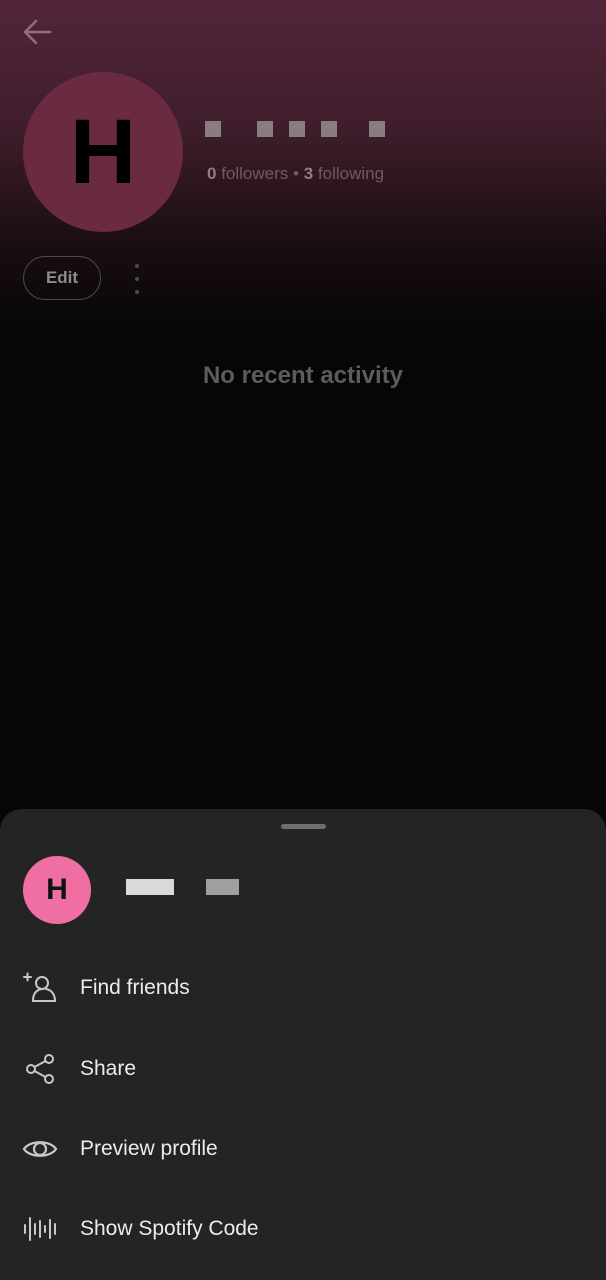 This screenshot has height=1280, width=606. I want to click on avatar-initial: H, so click(103, 151).